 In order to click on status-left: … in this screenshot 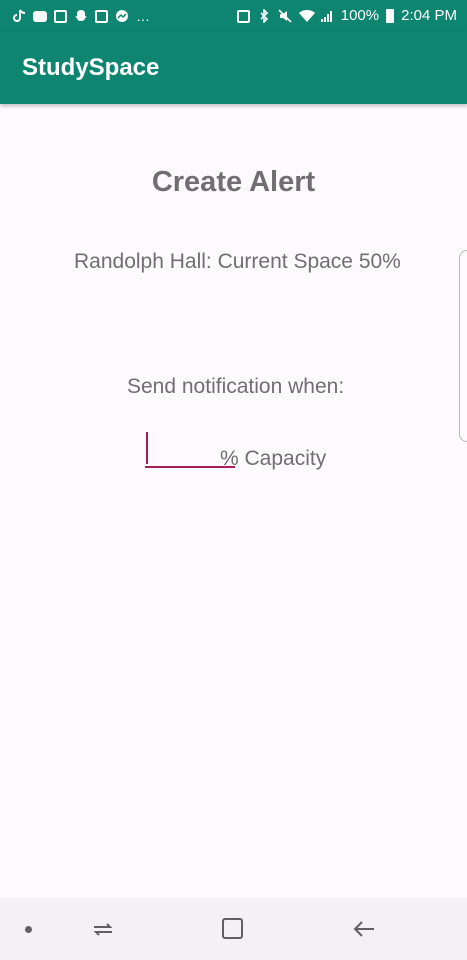, I will do `click(81, 16)`.